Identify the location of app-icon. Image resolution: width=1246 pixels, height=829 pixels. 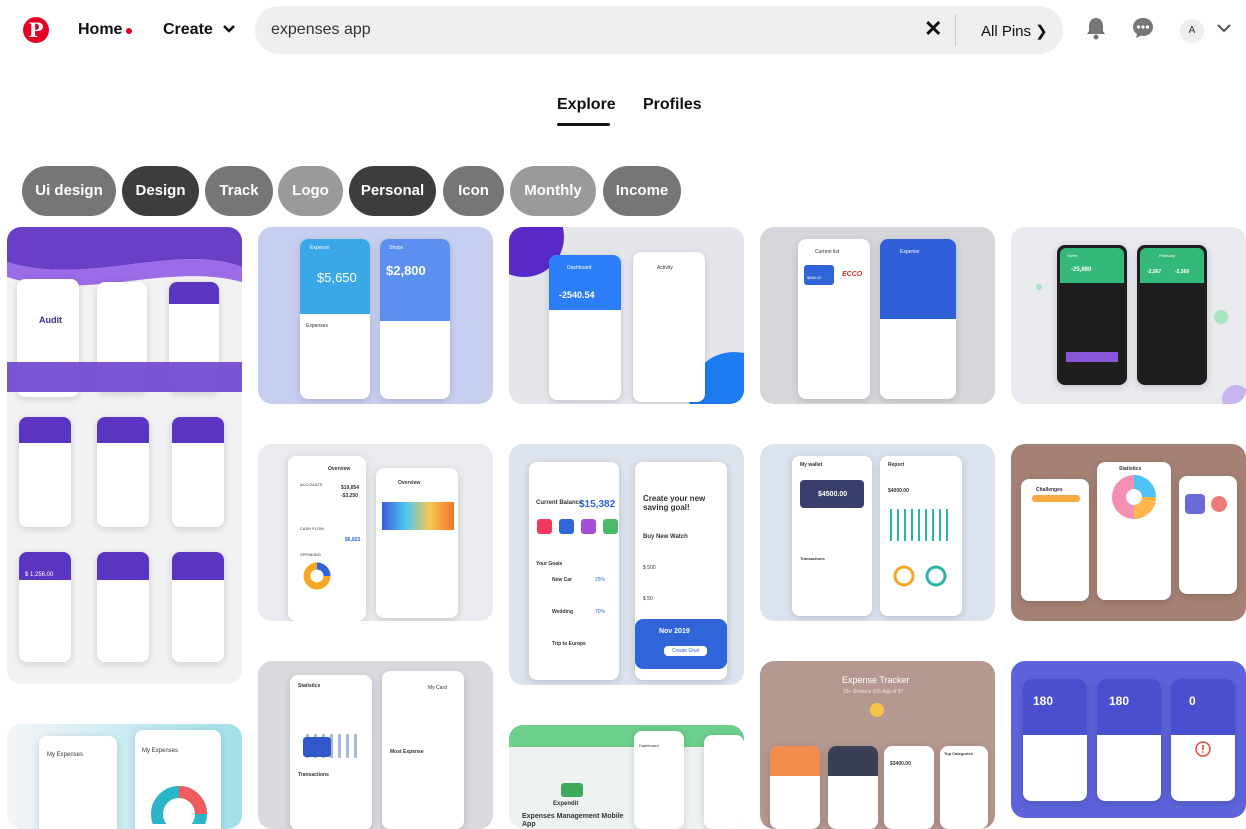
(877, 710).